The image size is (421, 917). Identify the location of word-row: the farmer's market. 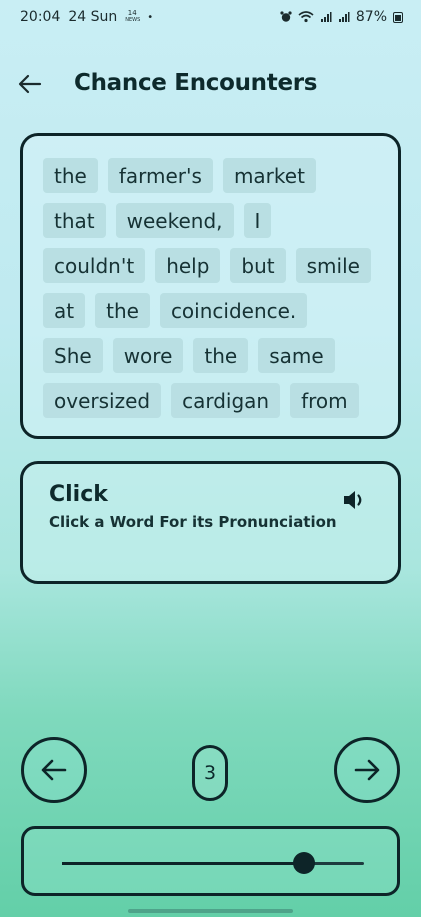
(213, 175).